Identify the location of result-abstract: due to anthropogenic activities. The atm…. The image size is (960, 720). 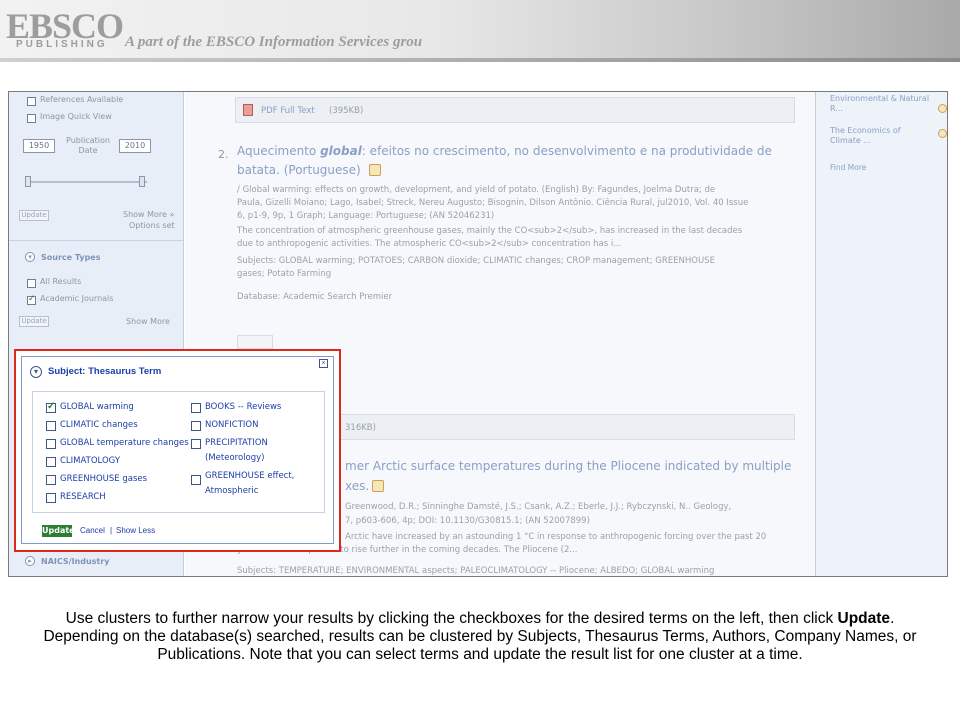
(429, 244).